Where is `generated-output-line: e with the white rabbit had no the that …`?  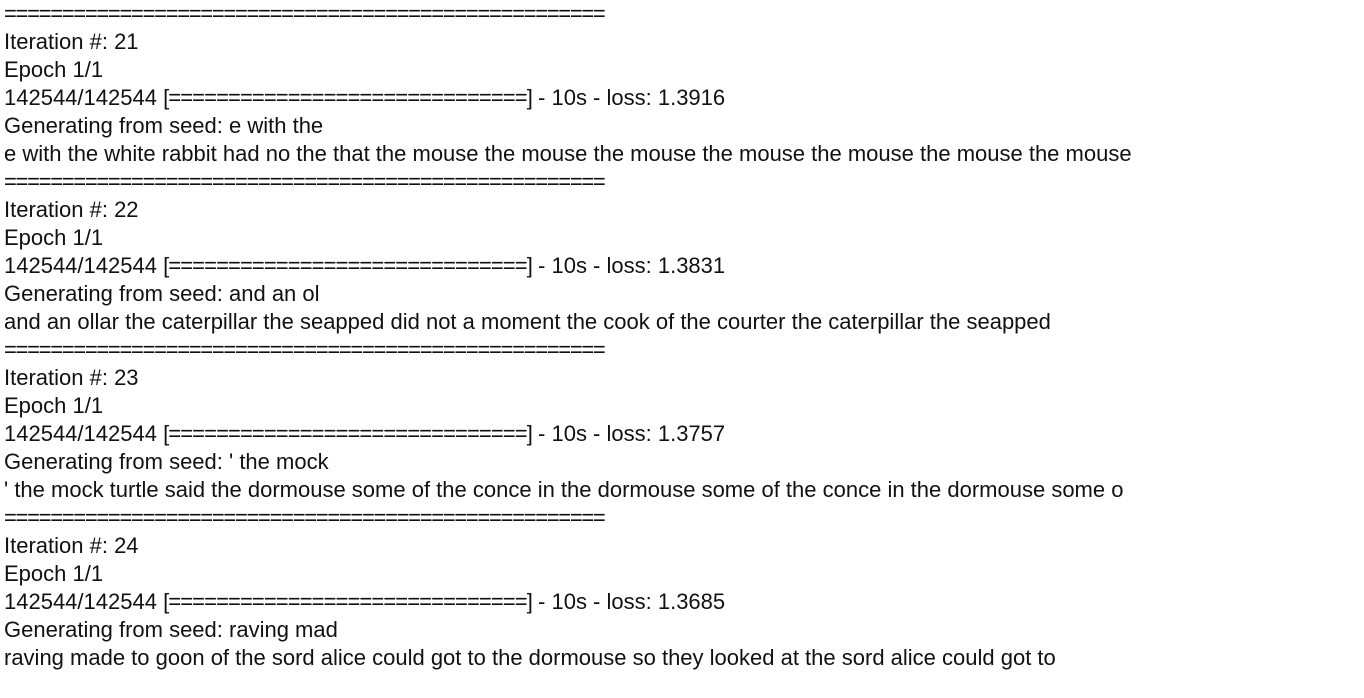
generated-output-line: e with the white rabbit had no the that … is located at coordinates (568, 153).